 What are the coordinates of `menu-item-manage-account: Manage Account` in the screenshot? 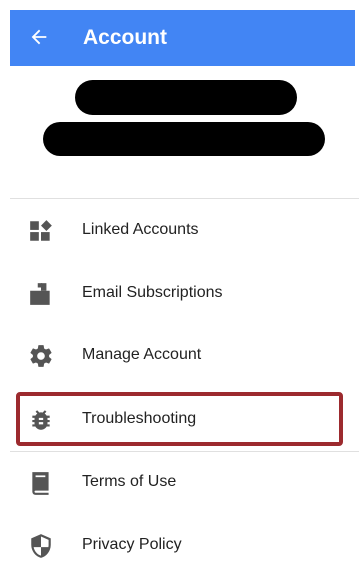 It's located at (180, 355).